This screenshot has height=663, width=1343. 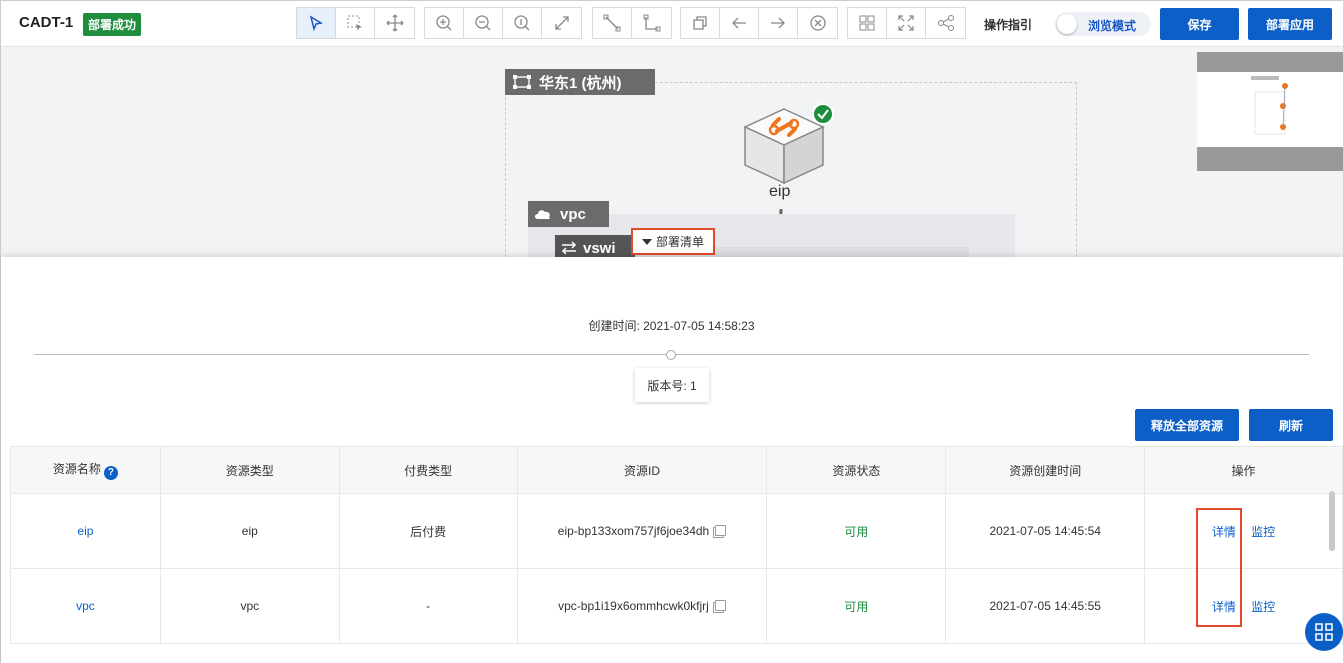 I want to click on straight-line-icon, so click(x=612, y=23).